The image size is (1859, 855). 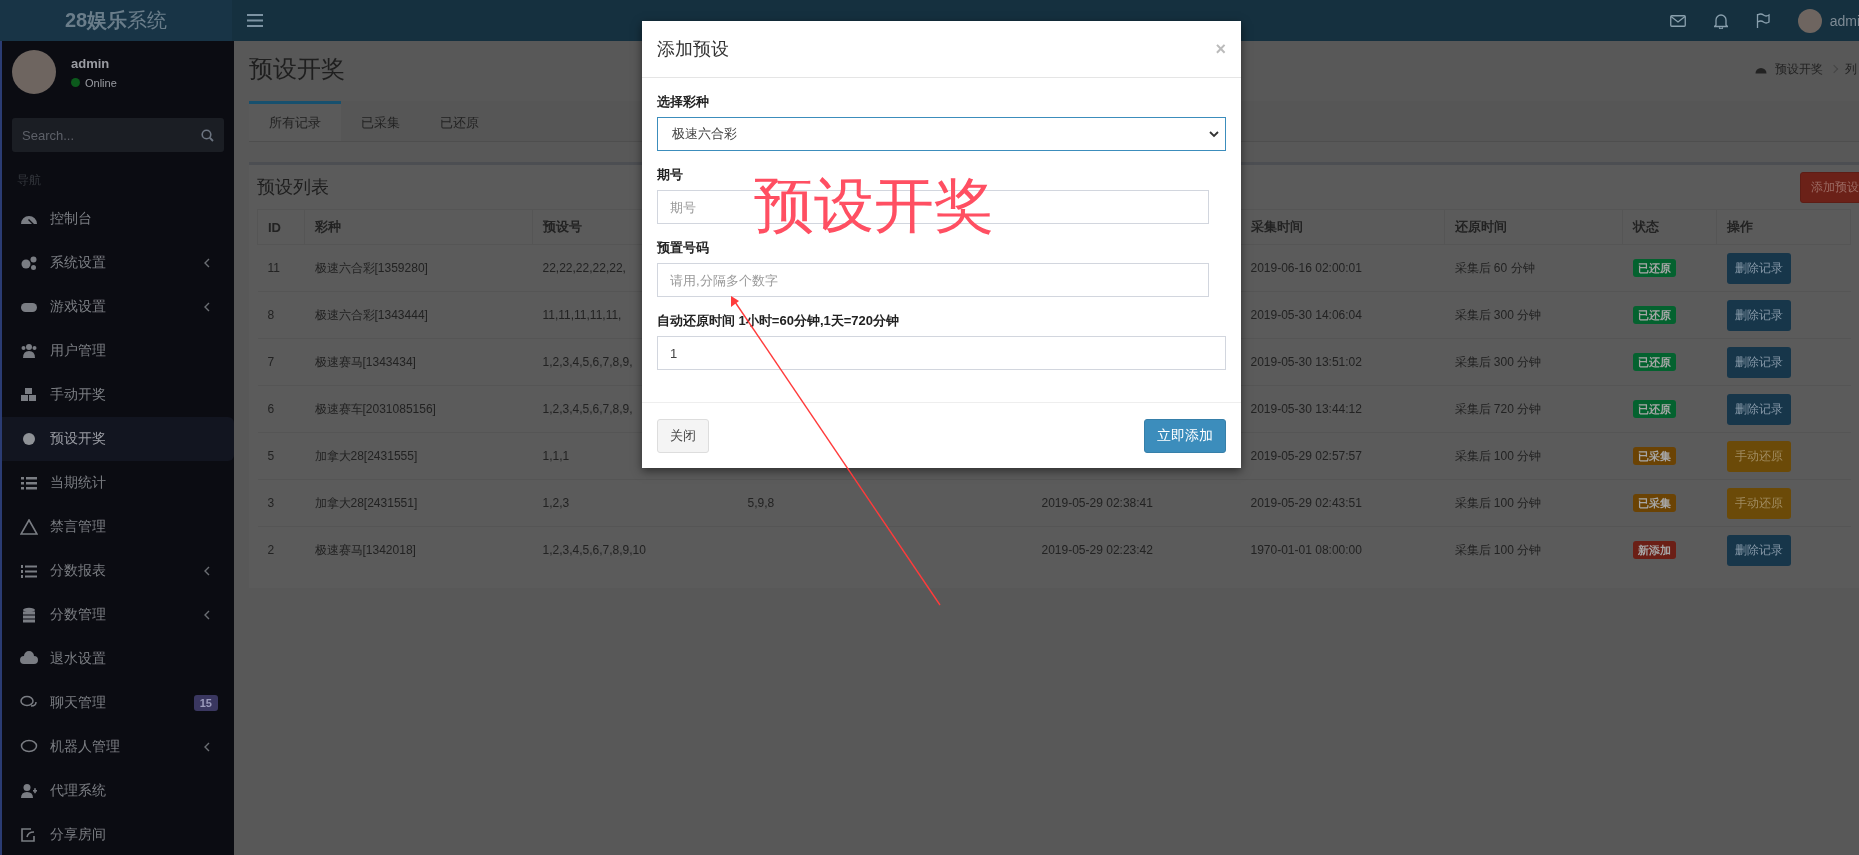 I want to click on list-icon, so click(x=29, y=483).